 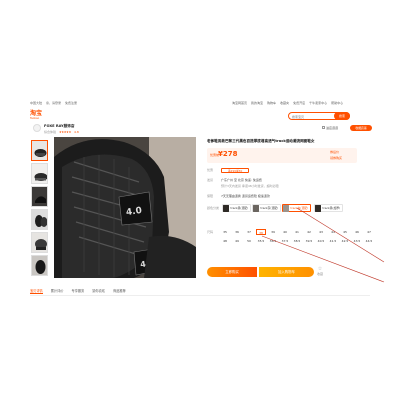 What do you see at coordinates (323, 127) in the screenshot?
I see `shop-icon-small` at bounding box center [323, 127].